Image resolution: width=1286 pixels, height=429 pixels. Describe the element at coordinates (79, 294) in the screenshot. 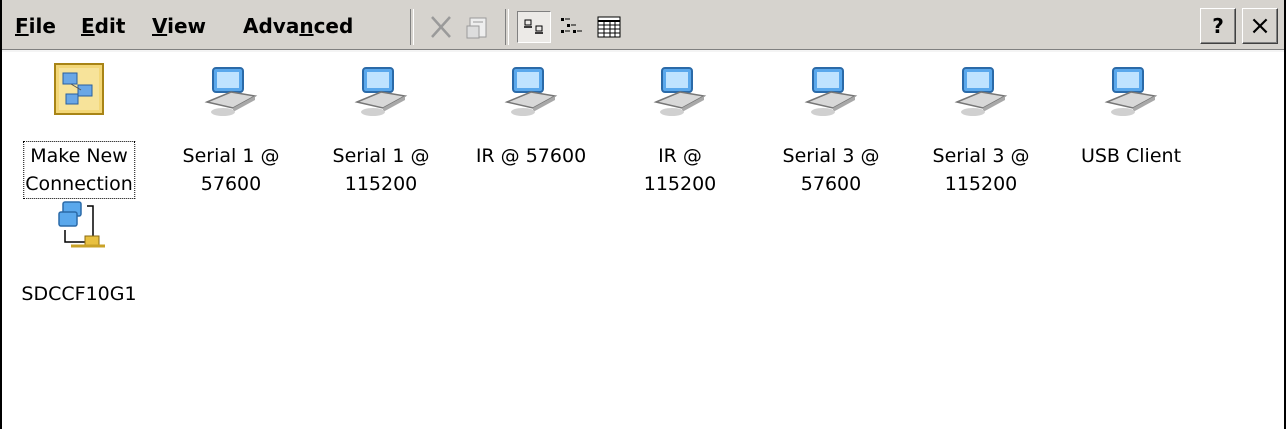

I see `list-item-label: SDCCF10G1` at that location.